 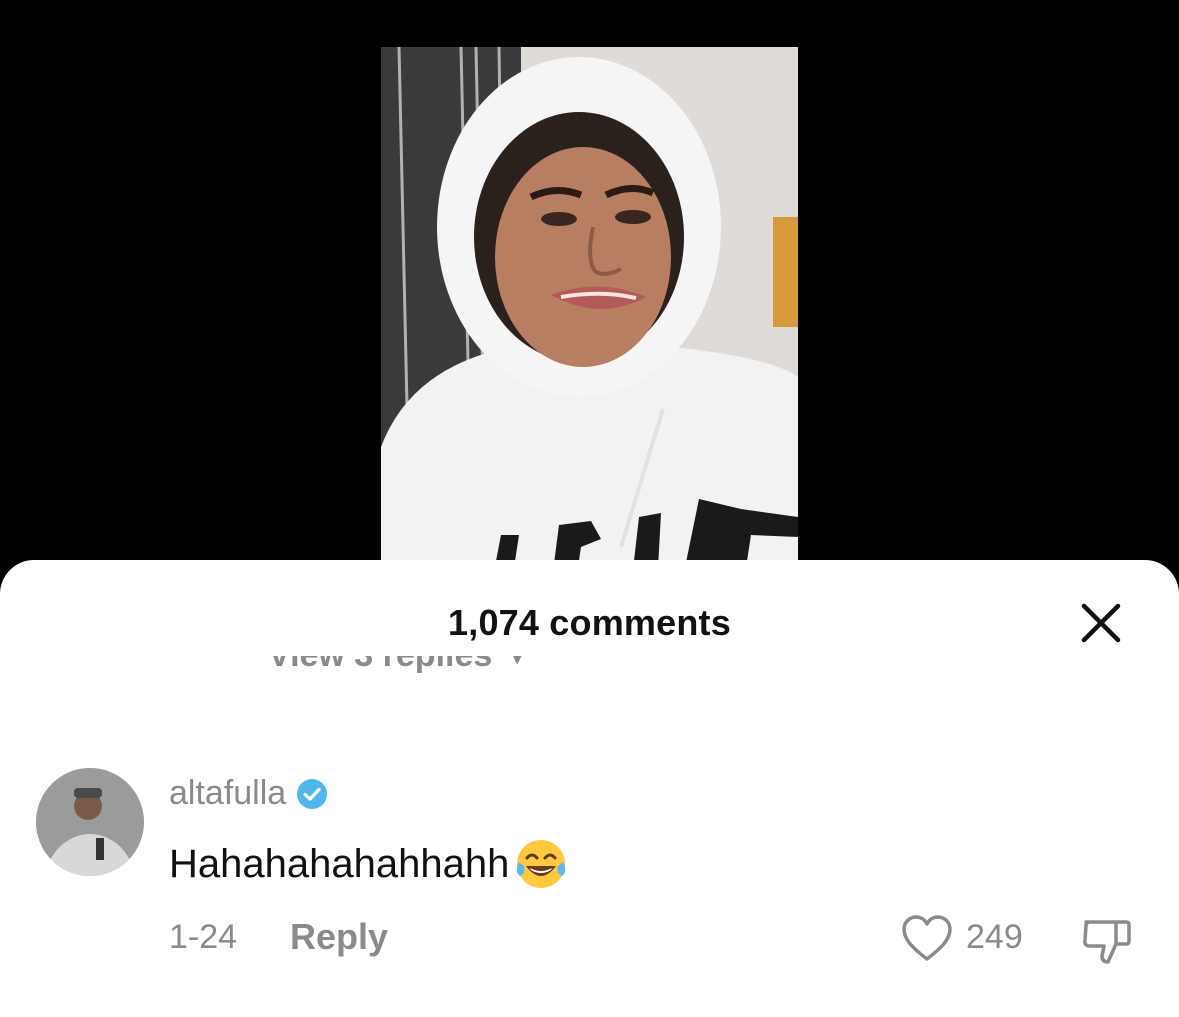 I want to click on avatar, so click(x=90, y=822).